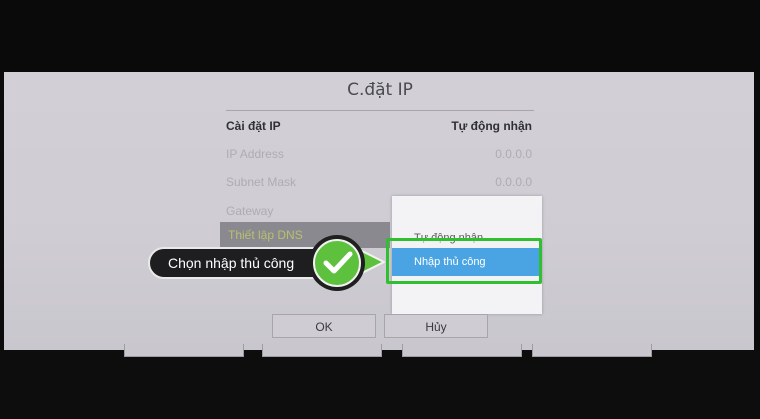 Image resolution: width=760 pixels, height=419 pixels. What do you see at coordinates (253, 126) in the screenshot?
I see `ip-setting-label: Cài đặt IP` at bounding box center [253, 126].